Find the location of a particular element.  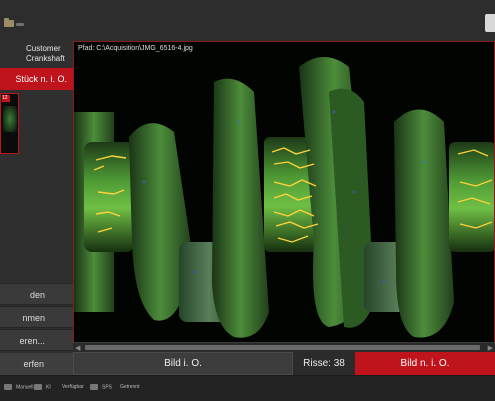

ai-availability: Verfügbar is located at coordinates (73, 387).